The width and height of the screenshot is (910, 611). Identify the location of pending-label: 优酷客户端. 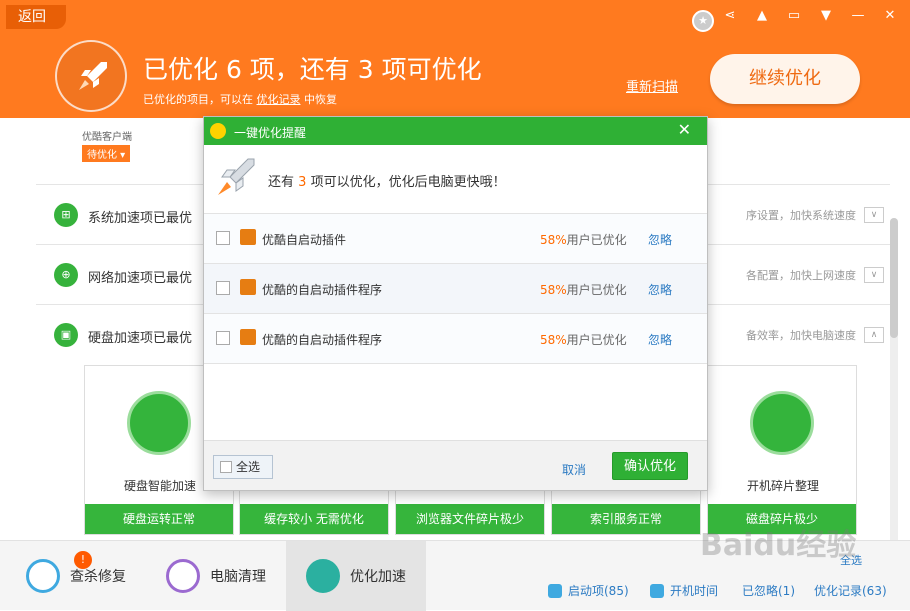
(107, 137).